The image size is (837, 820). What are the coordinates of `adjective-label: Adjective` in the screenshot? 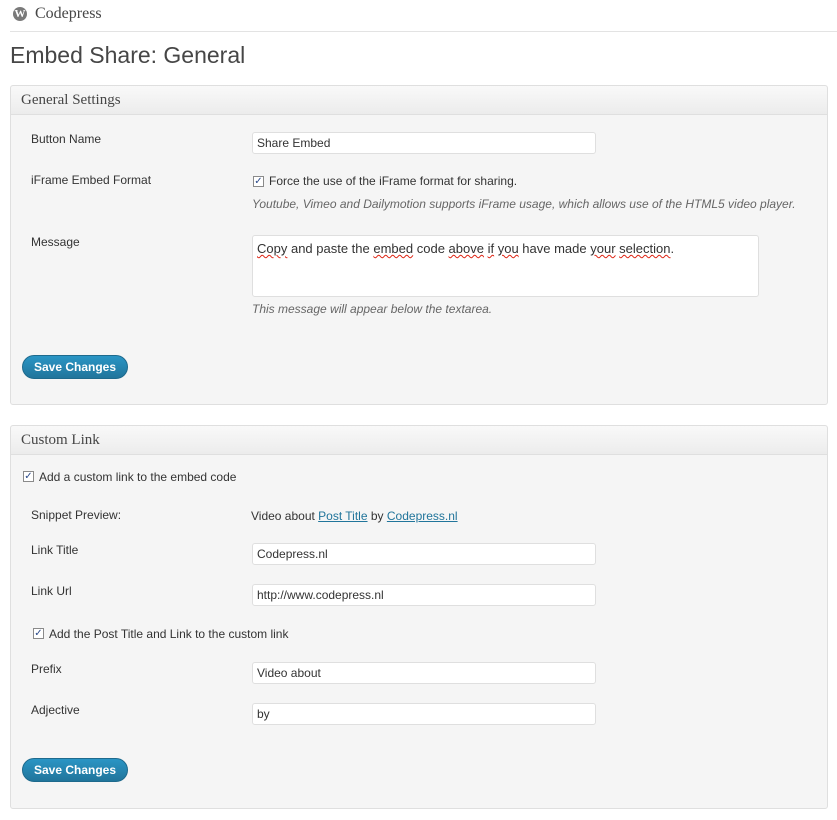 It's located at (55, 710).